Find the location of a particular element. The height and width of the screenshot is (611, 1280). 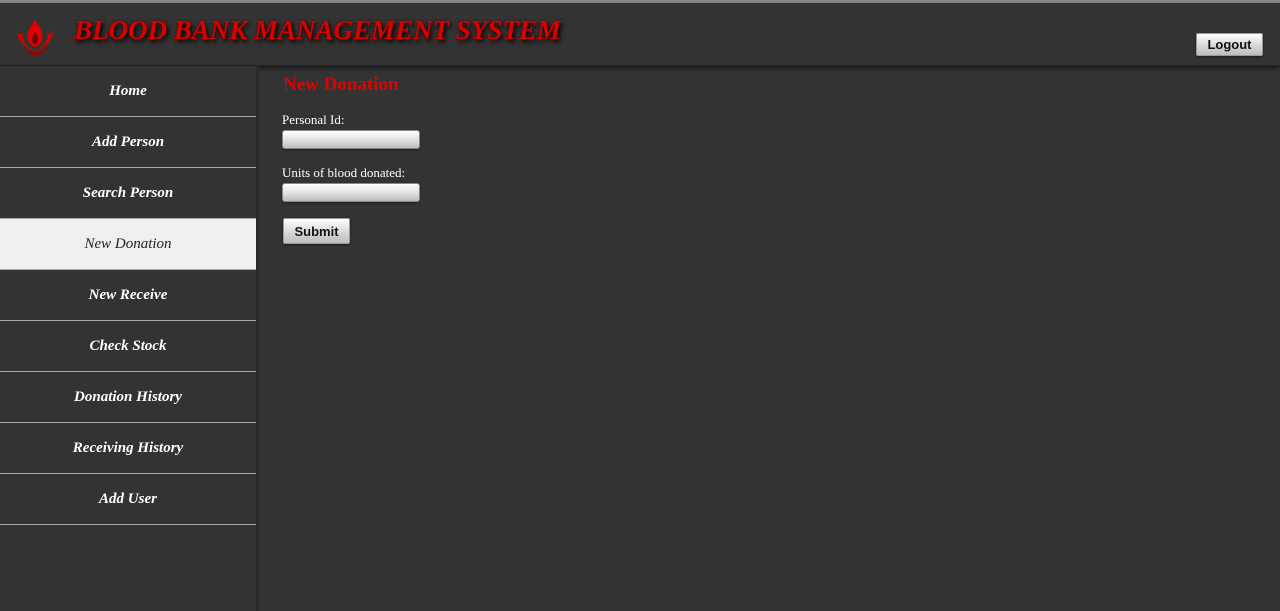

personal-id-input is located at coordinates (351, 139).